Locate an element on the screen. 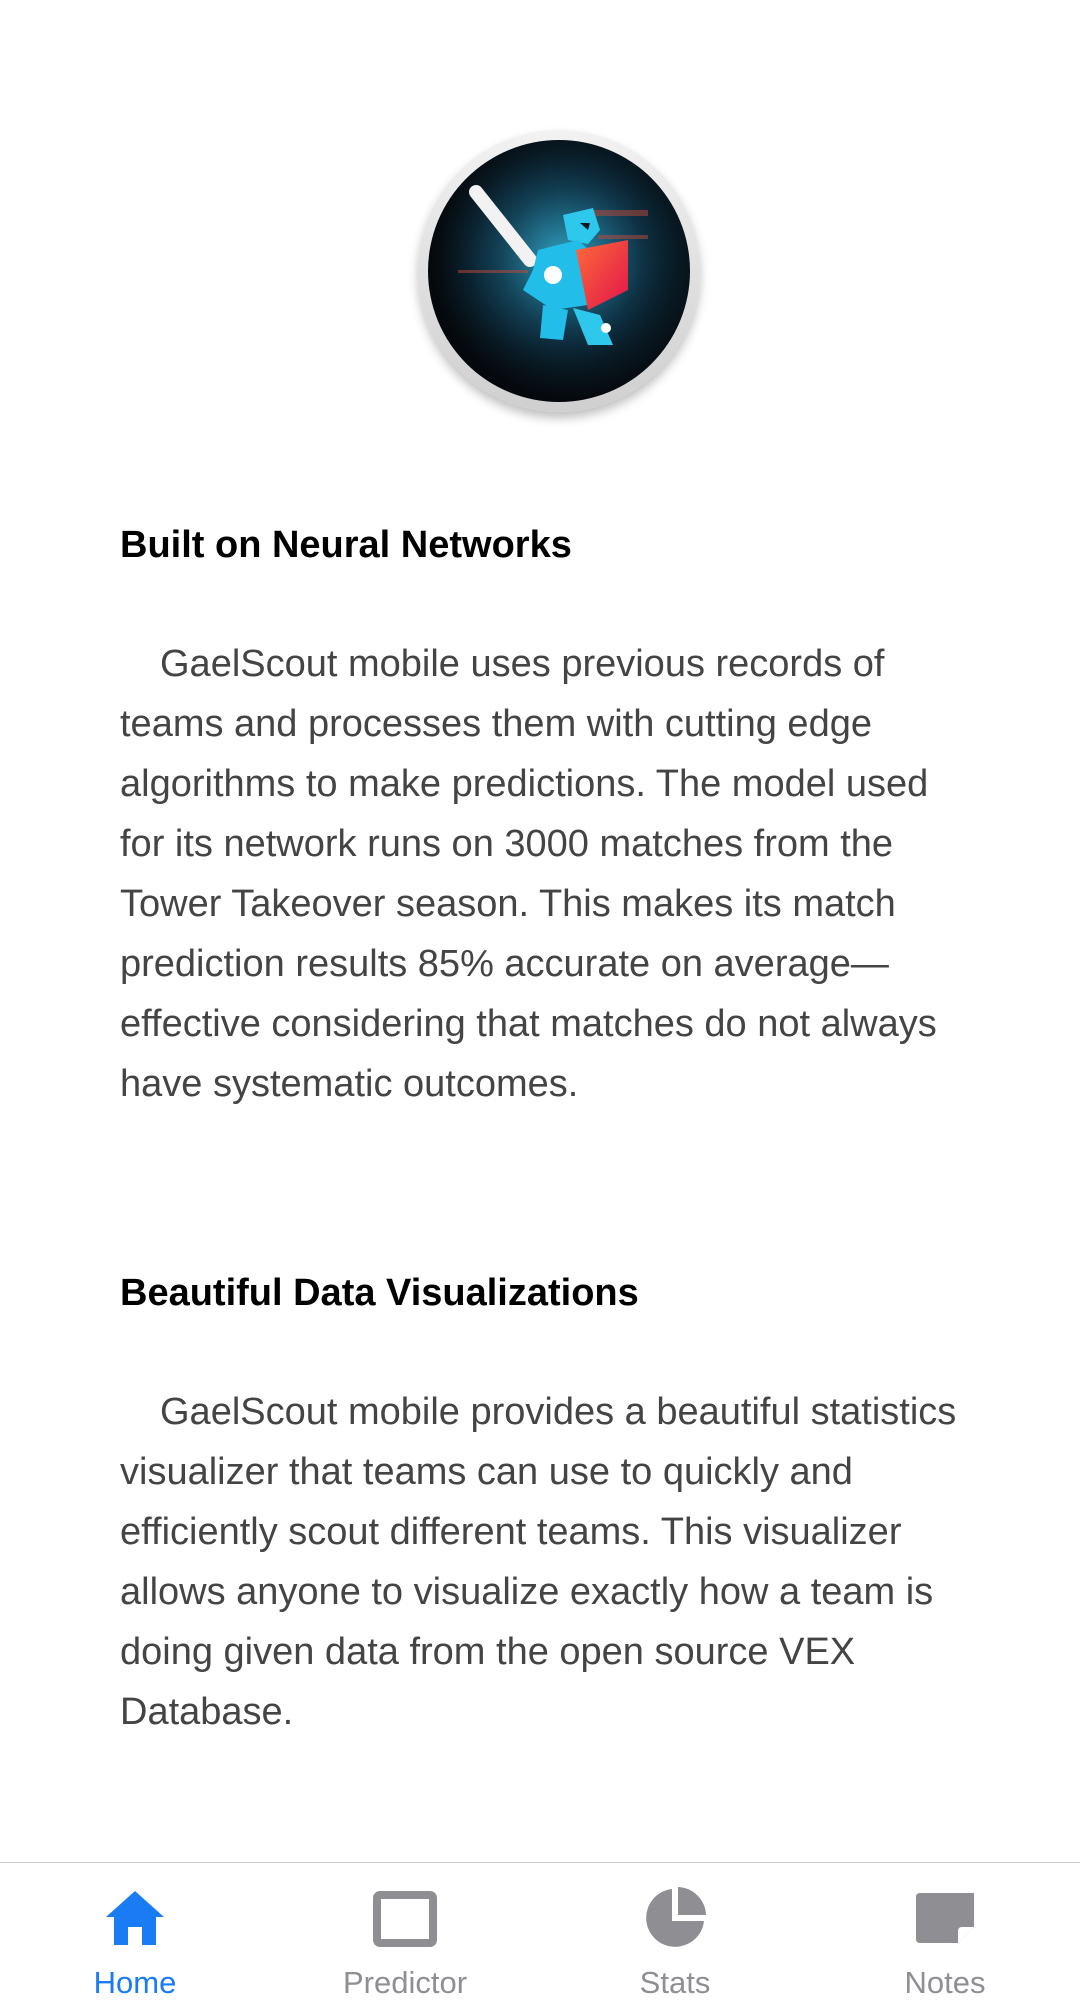 The width and height of the screenshot is (1080, 2010). pie-chart-icon is located at coordinates (676, 1917).